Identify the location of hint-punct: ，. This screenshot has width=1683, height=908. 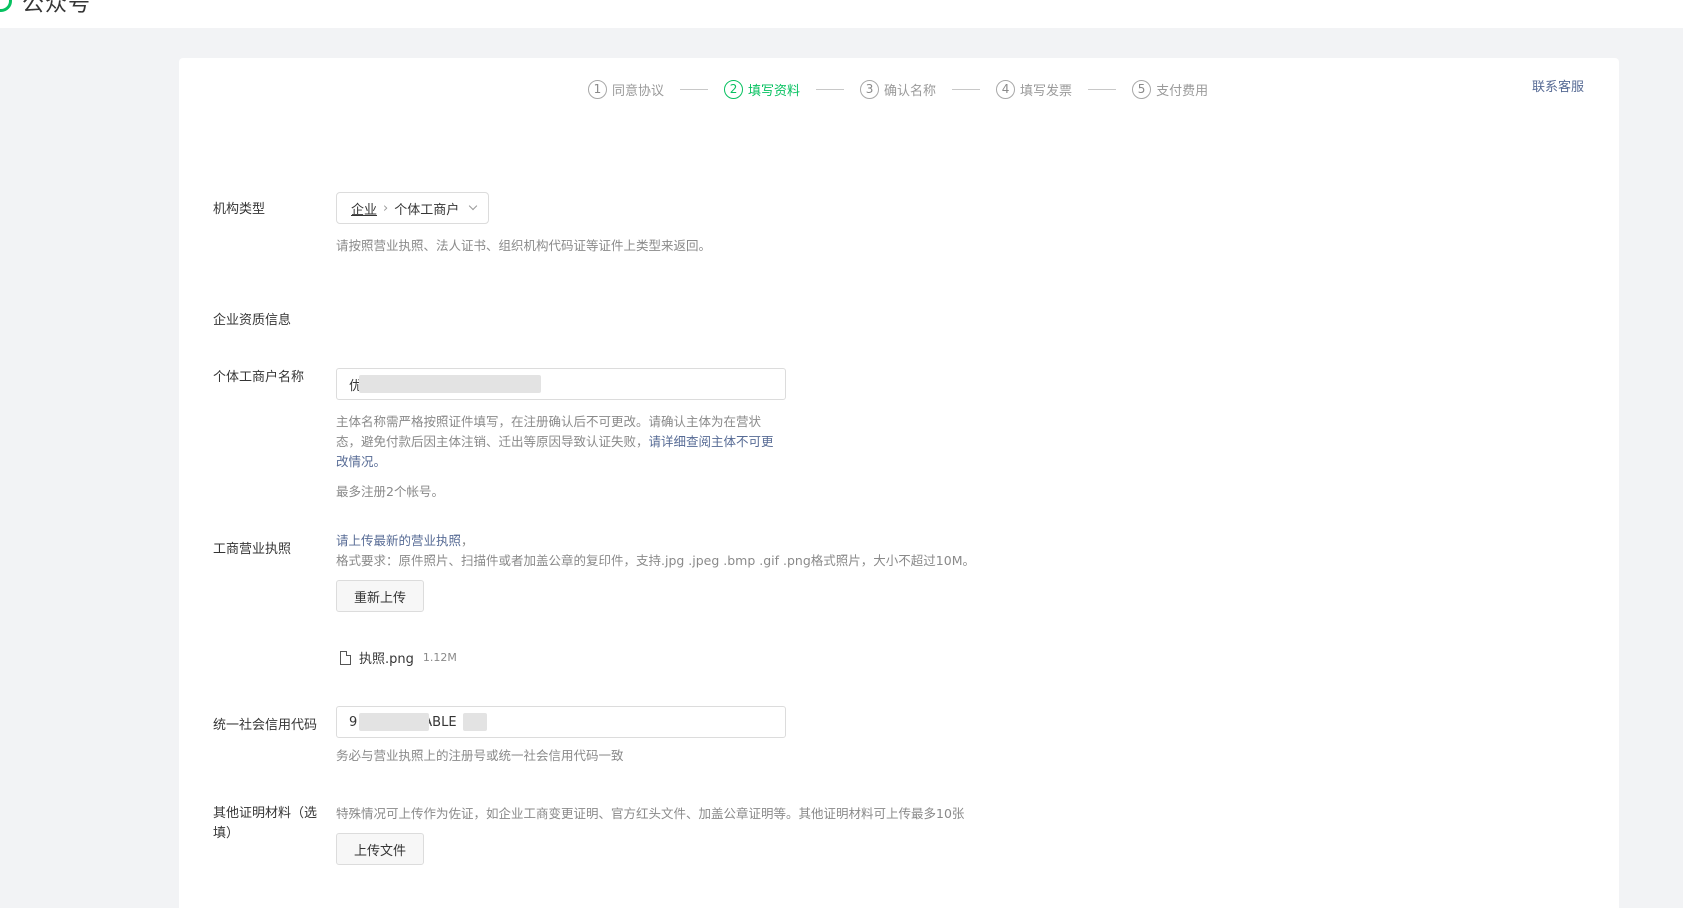
(467, 540).